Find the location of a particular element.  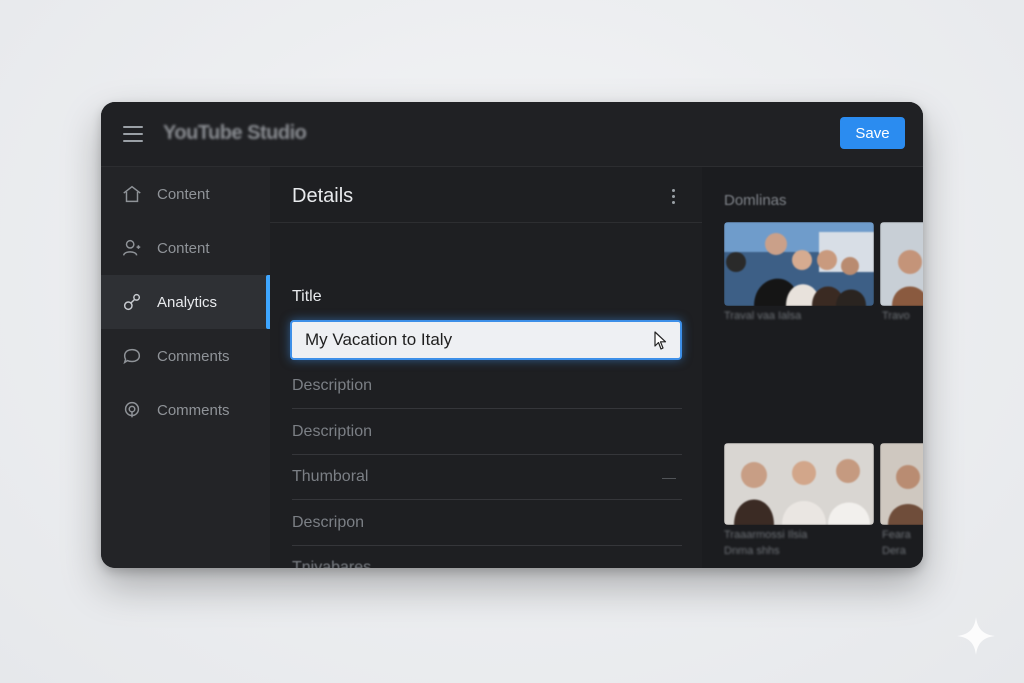

thumbnail-caption: Dera is located at coordinates (894, 551).